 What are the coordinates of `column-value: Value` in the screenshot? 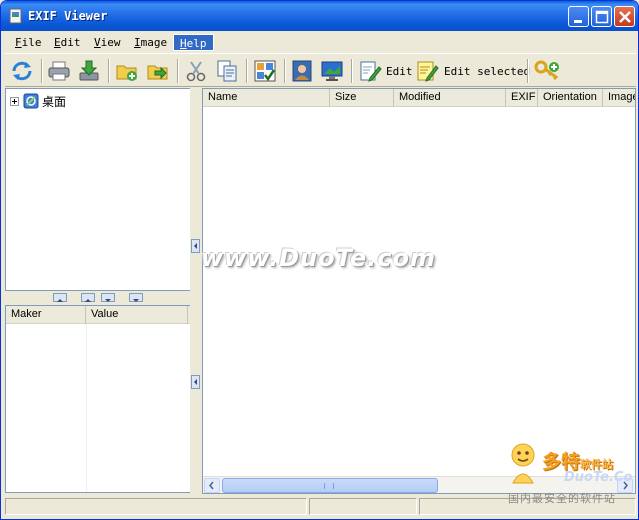 It's located at (137, 315).